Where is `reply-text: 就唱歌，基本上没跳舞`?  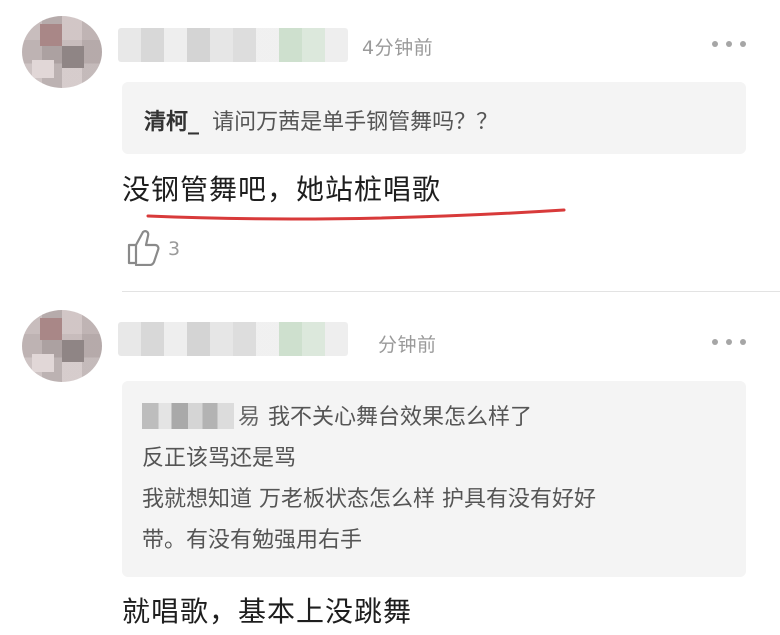 reply-text: 就唱歌，基本上没跳舞 is located at coordinates (267, 611).